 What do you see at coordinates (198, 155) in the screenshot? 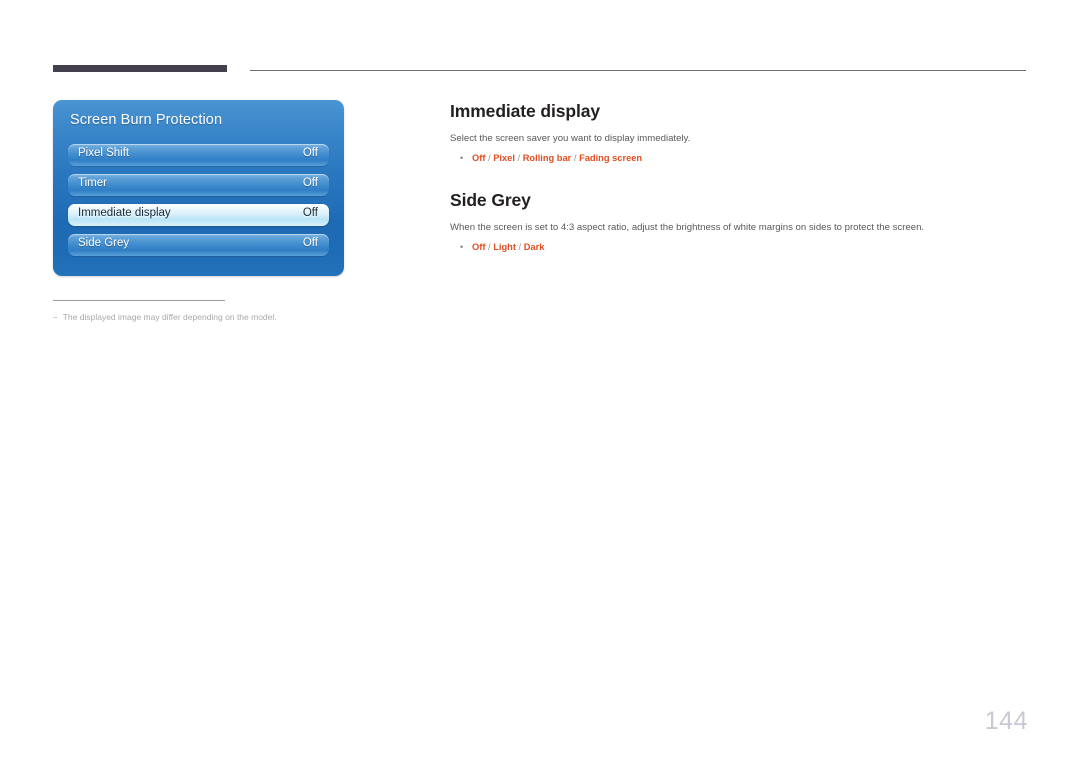
I see `osd-row-pixel-shift: Pixel Shift Off` at bounding box center [198, 155].